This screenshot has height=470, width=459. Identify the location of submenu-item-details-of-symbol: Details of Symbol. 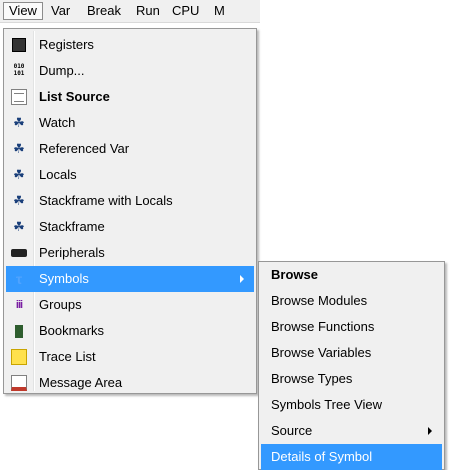
(351, 457).